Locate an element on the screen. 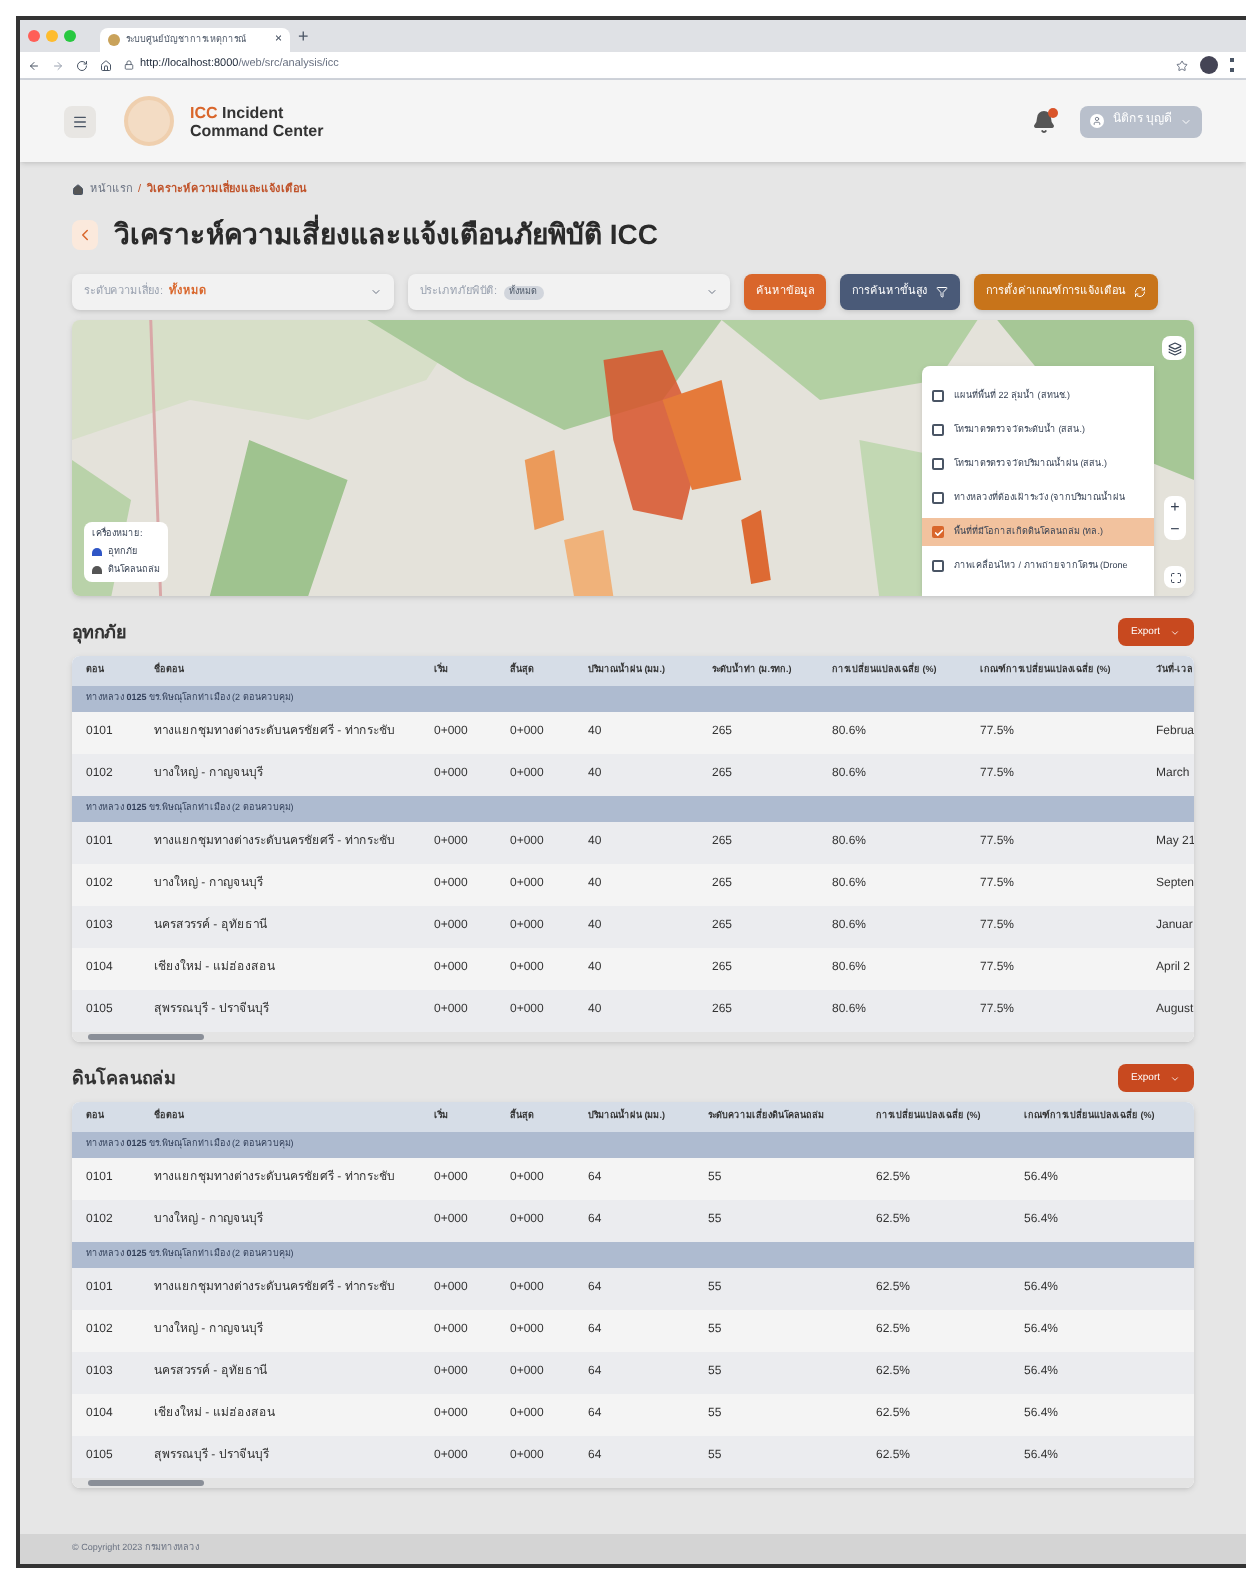  layers-icon is located at coordinates (1174, 348).